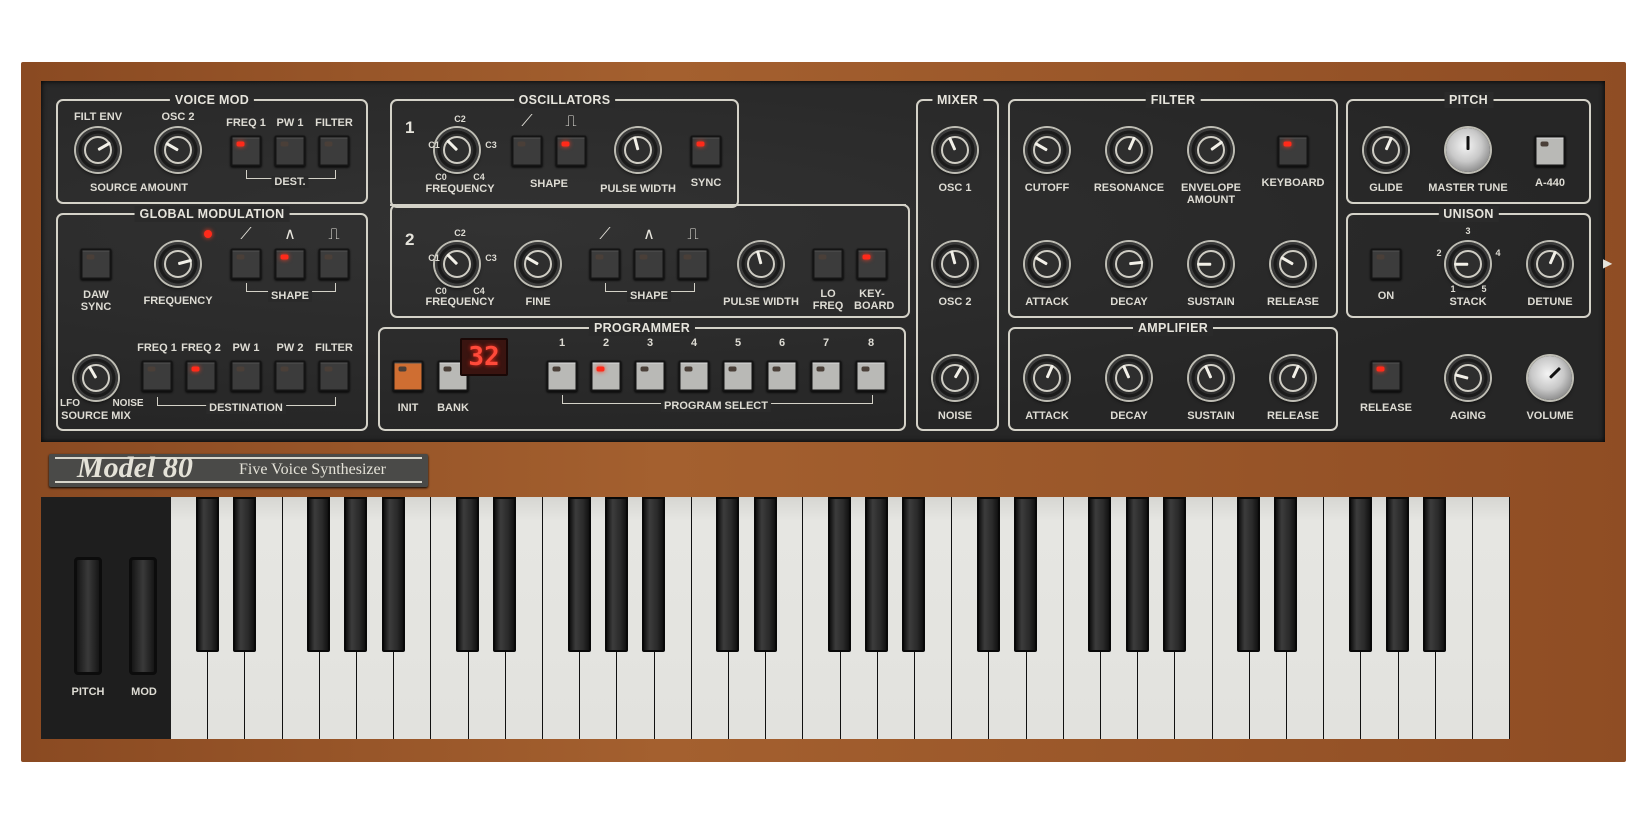 The image size is (1646, 823). I want to click on osc1-pulse-width-knob, so click(638, 150).